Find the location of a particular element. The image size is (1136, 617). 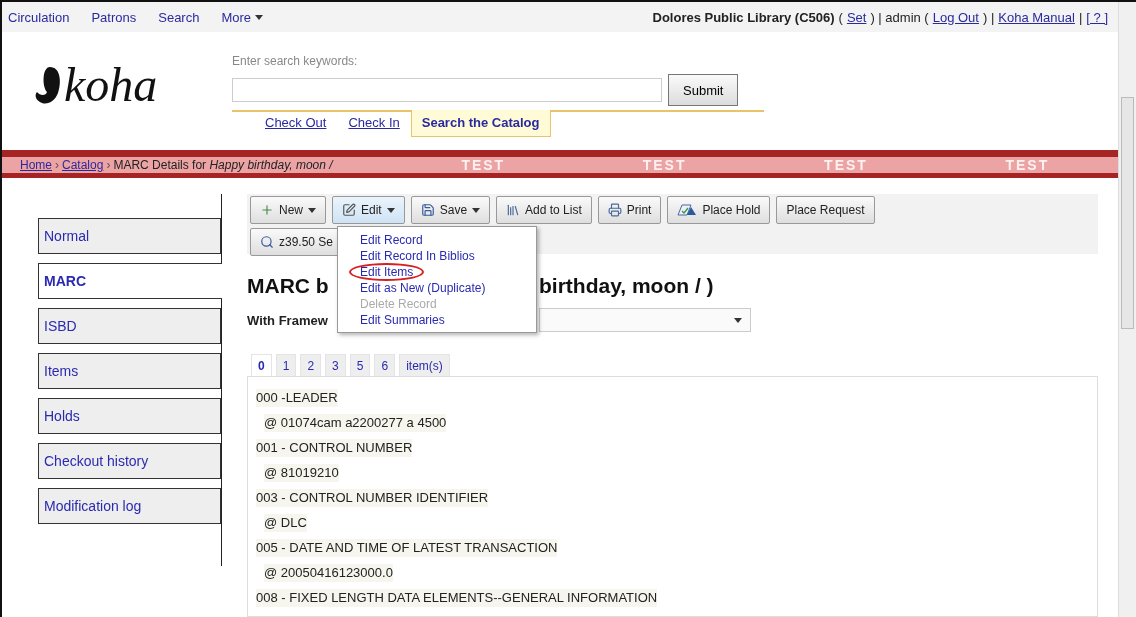

koha-logo: koha is located at coordinates (96, 85).